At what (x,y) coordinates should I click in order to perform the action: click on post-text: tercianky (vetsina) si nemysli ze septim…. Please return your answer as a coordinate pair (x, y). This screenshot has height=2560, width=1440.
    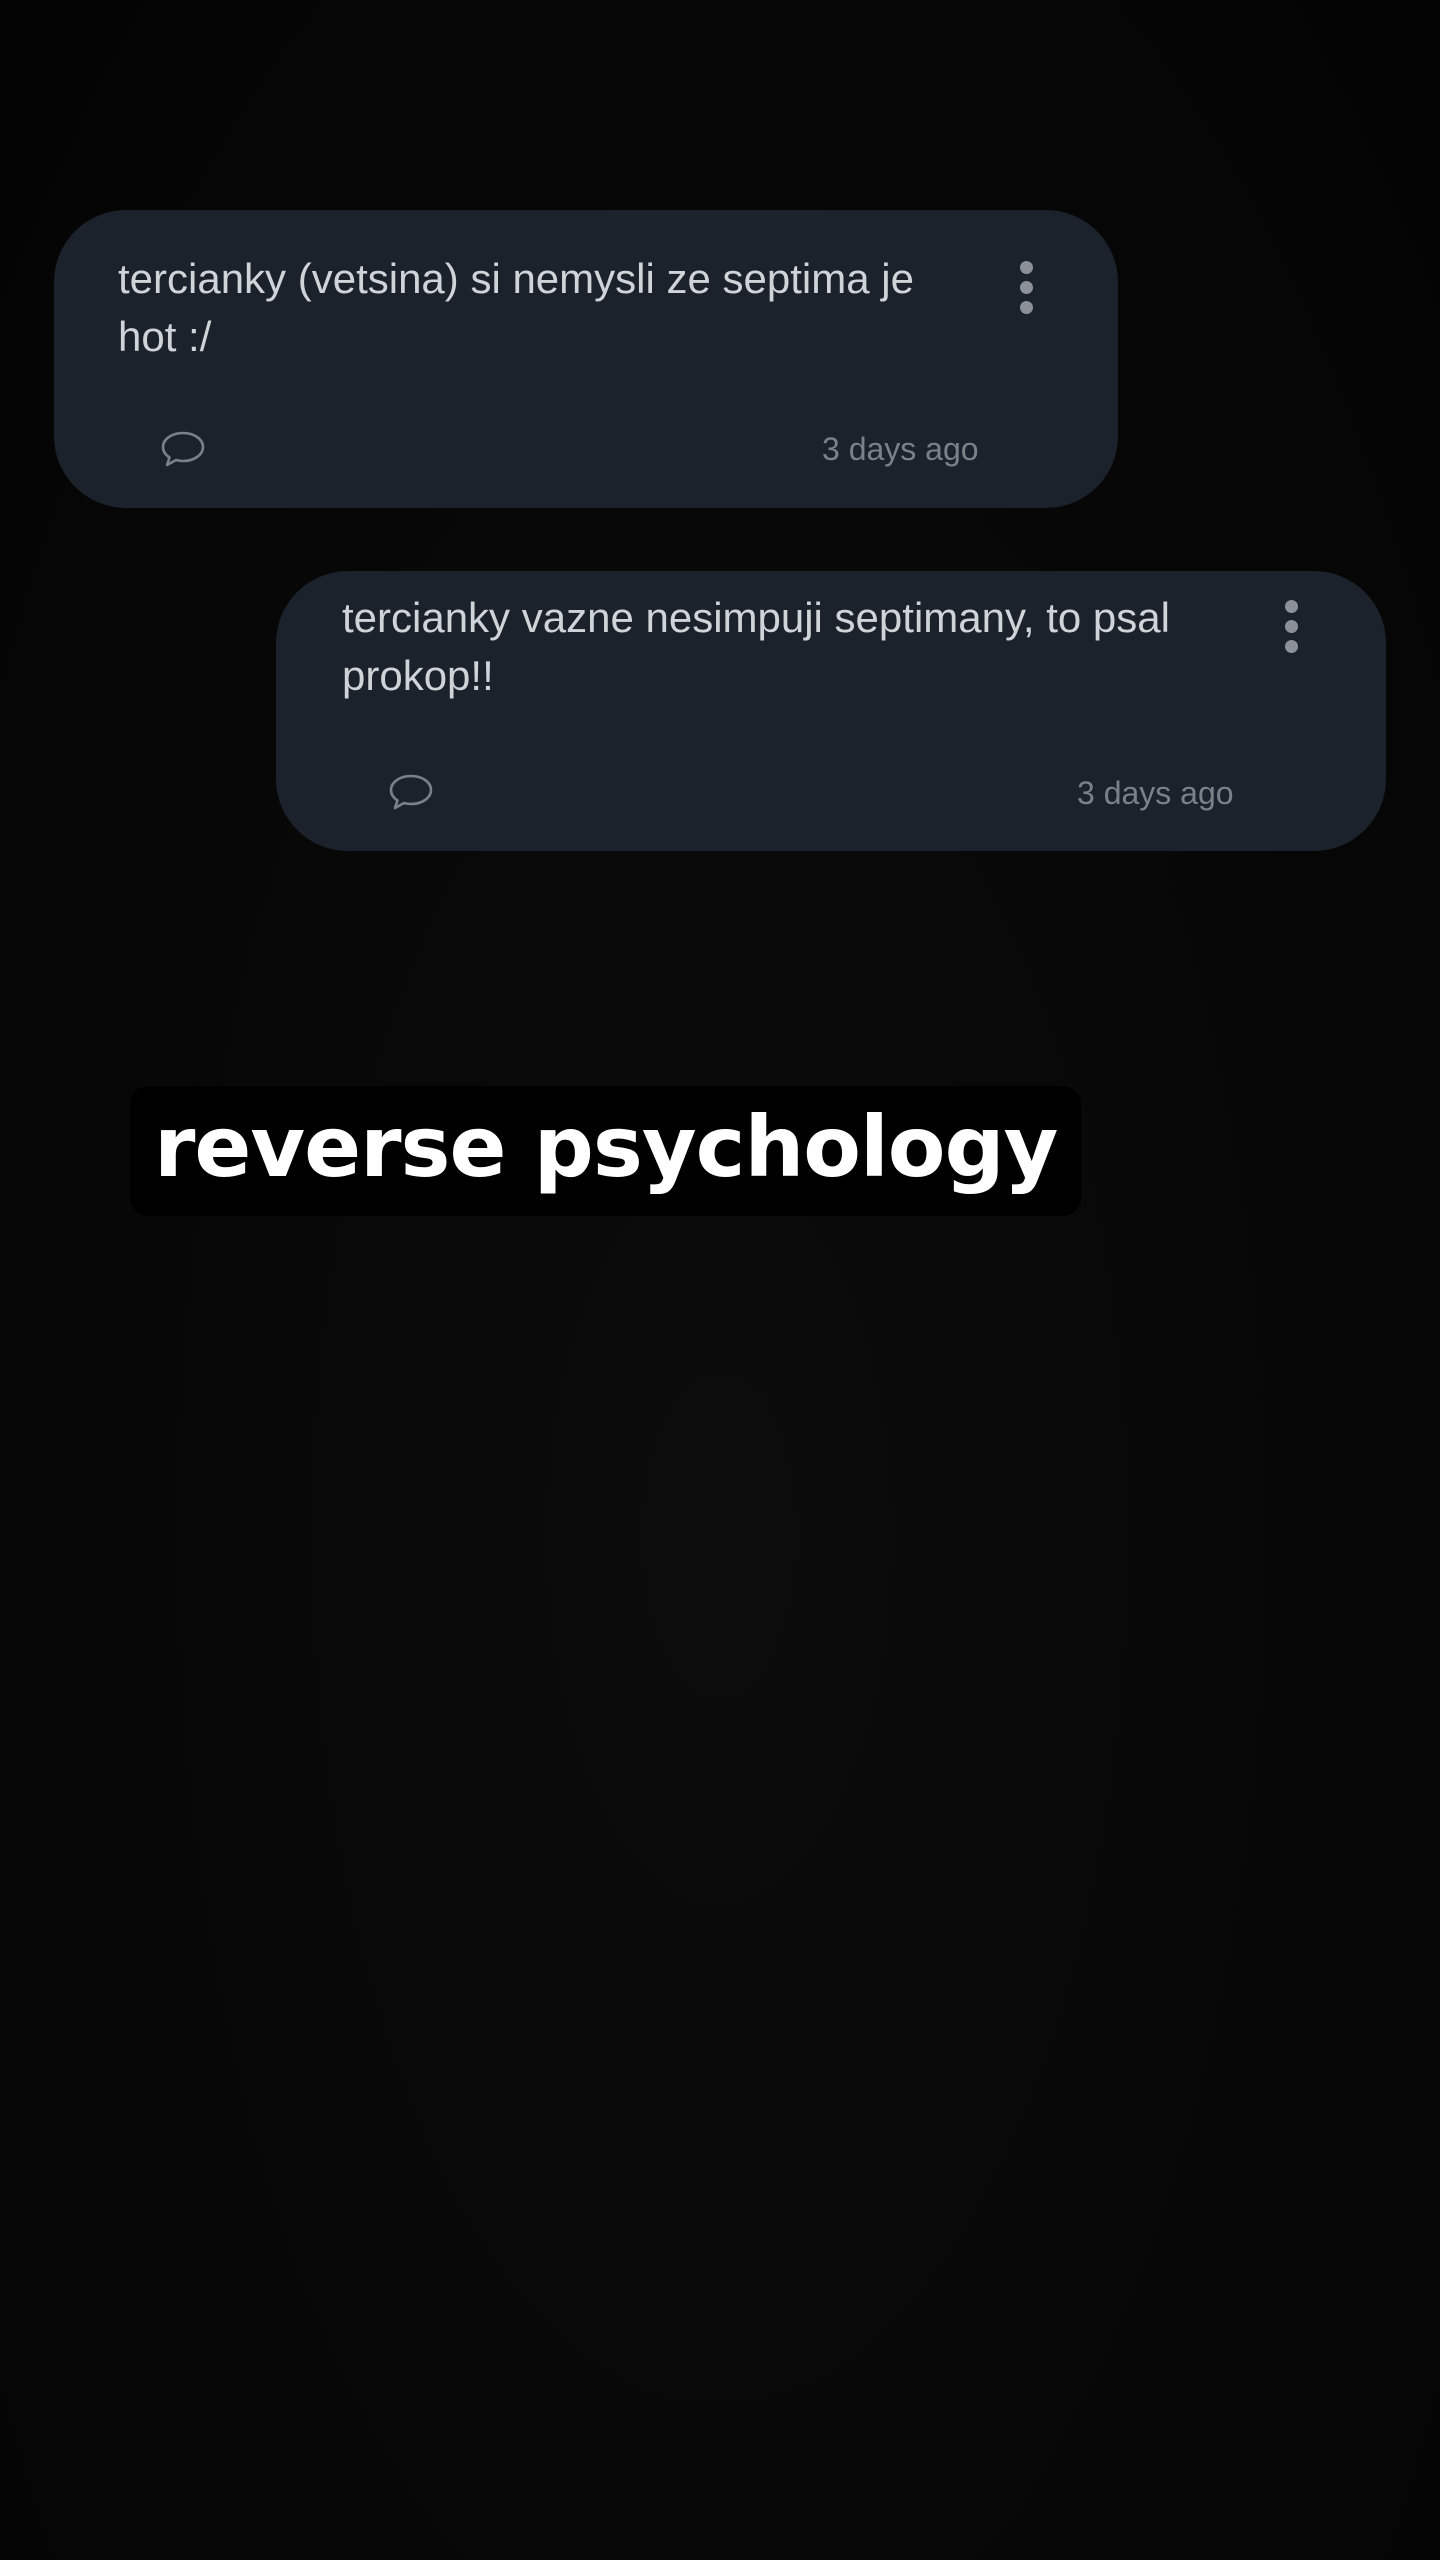
    Looking at the image, I should click on (516, 307).